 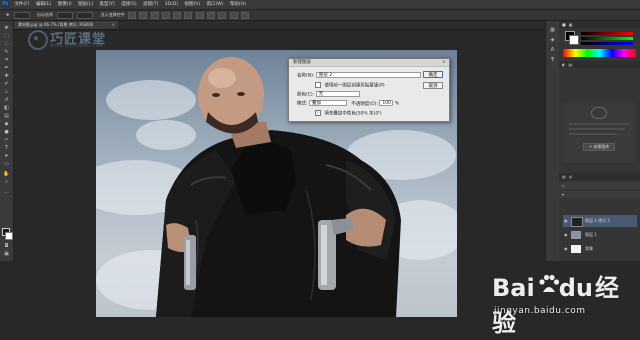 I want to click on history-icon: ▦, so click(x=552, y=30).